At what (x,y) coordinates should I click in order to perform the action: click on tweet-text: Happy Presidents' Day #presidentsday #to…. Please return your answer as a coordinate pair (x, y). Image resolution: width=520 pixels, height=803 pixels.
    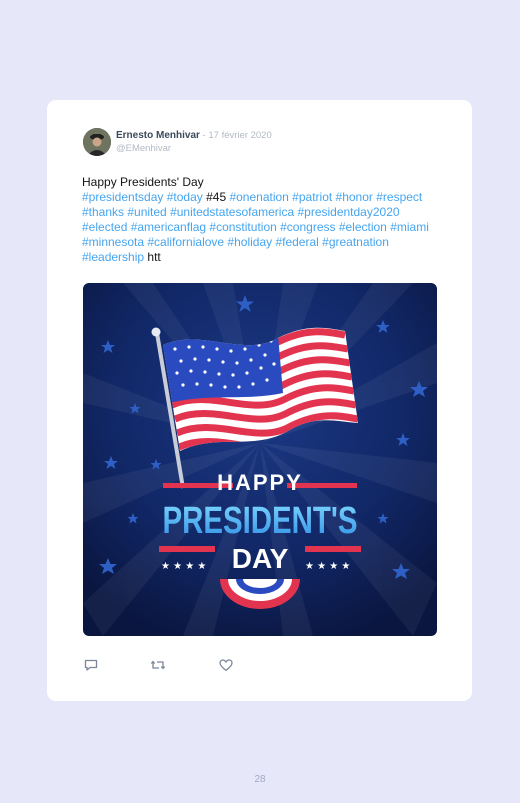
    Looking at the image, I should click on (262, 220).